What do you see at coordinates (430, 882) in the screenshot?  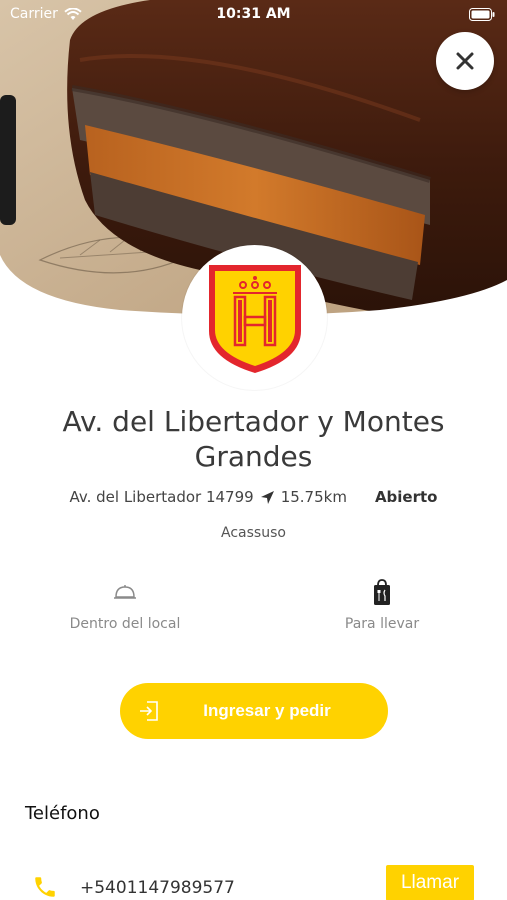 I see `call-button: Llamar` at bounding box center [430, 882].